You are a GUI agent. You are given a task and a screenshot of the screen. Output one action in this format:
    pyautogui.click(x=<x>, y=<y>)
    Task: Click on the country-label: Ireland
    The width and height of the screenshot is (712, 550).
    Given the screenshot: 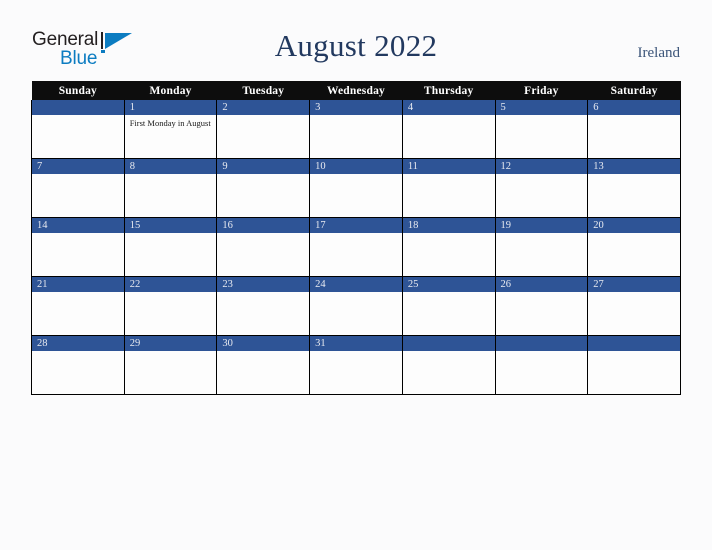 What is the action you would take?
    pyautogui.click(x=658, y=53)
    